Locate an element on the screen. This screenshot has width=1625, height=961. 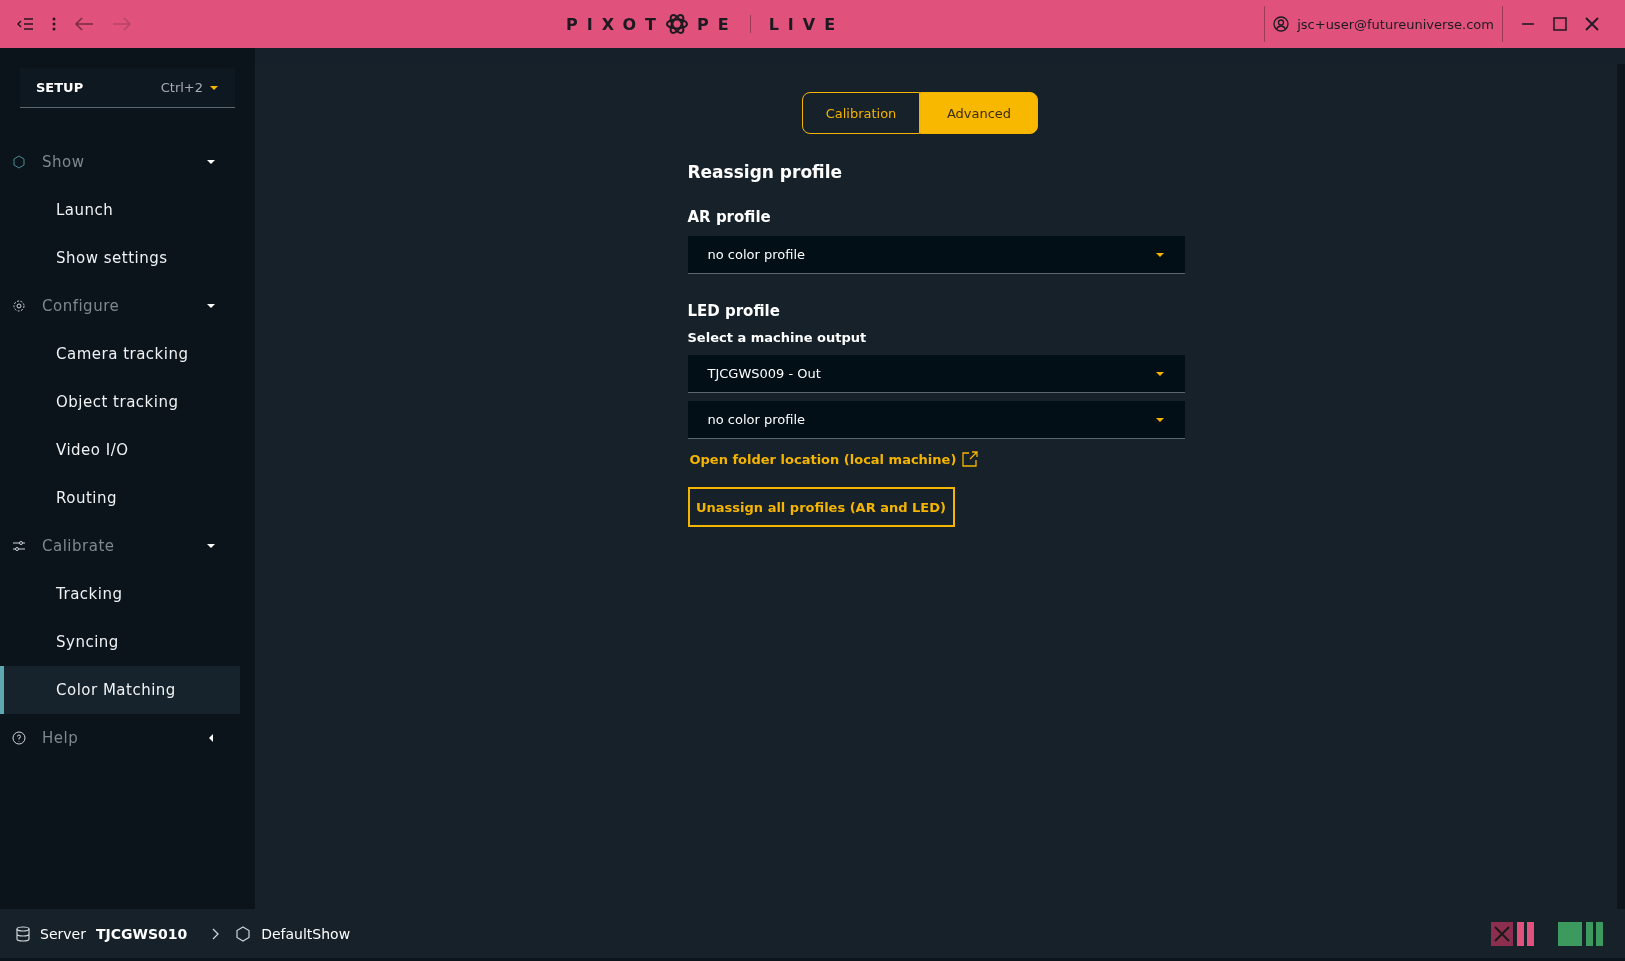
user-email: jsc+user@futureuniverse.com is located at coordinates (1395, 24).